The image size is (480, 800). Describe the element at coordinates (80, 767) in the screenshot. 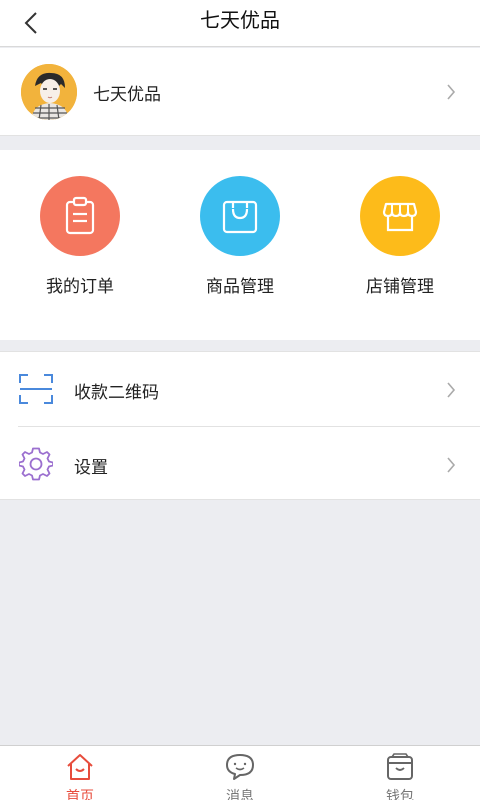

I see `home-icon` at that location.